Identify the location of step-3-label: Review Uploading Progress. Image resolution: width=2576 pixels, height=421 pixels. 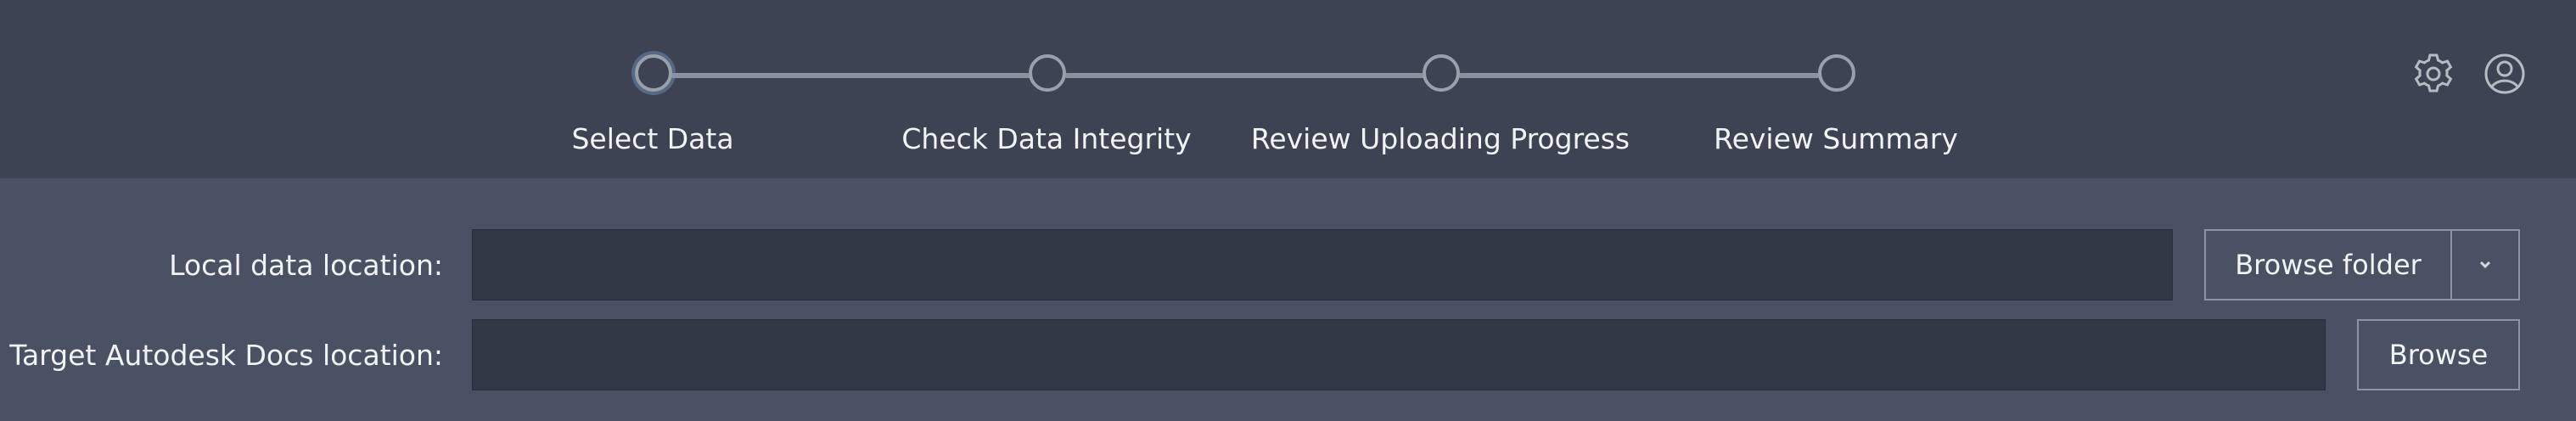
(1440, 138).